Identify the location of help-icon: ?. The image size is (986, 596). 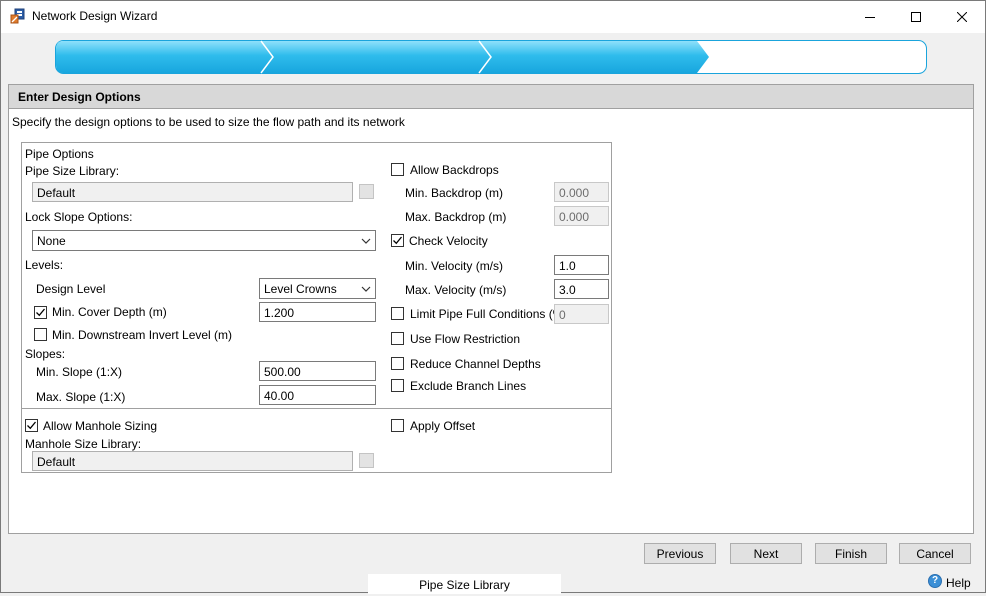
(935, 581).